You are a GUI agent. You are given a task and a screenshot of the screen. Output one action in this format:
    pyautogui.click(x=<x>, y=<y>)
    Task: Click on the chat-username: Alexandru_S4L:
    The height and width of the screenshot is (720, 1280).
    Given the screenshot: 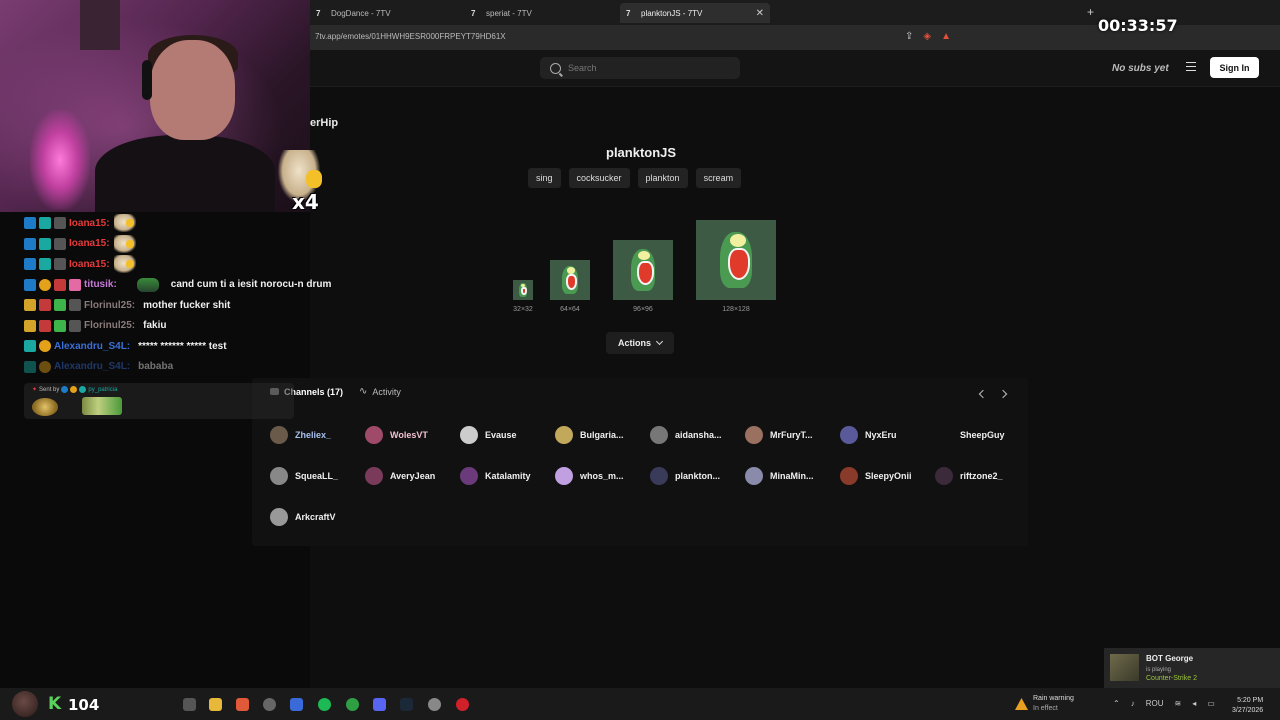 What is the action you would take?
    pyautogui.click(x=92, y=367)
    